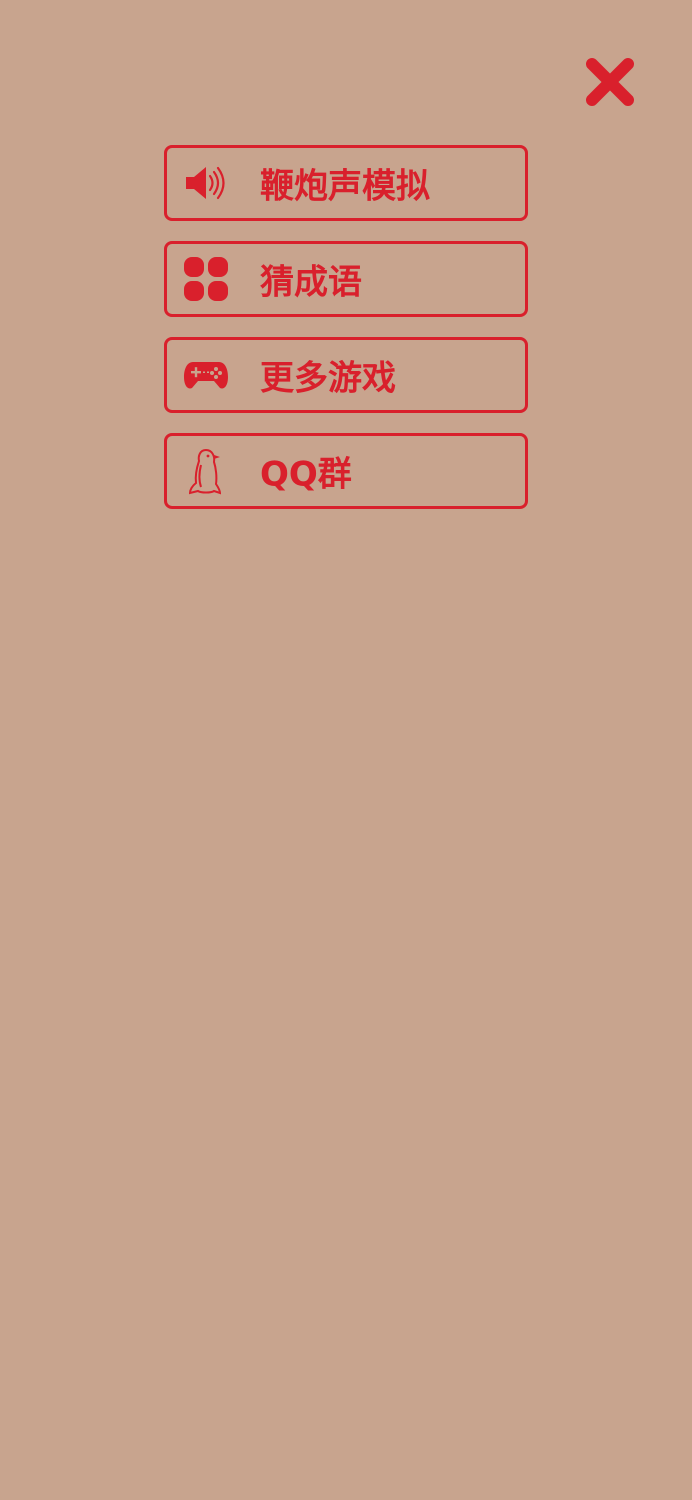 The width and height of the screenshot is (692, 1500). I want to click on grid-dots-icon, so click(206, 279).